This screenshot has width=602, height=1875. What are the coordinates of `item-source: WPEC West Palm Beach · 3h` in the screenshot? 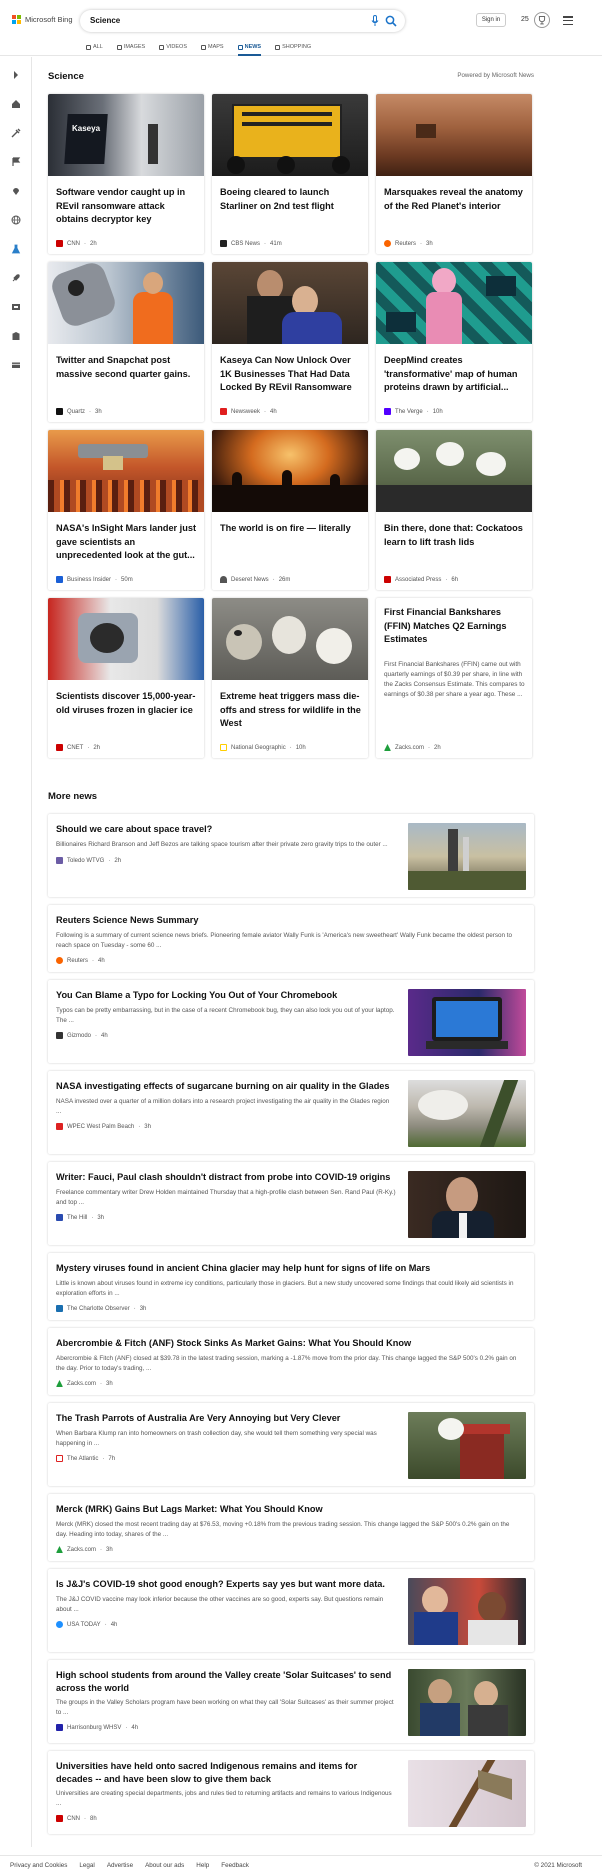 It's located at (103, 1126).